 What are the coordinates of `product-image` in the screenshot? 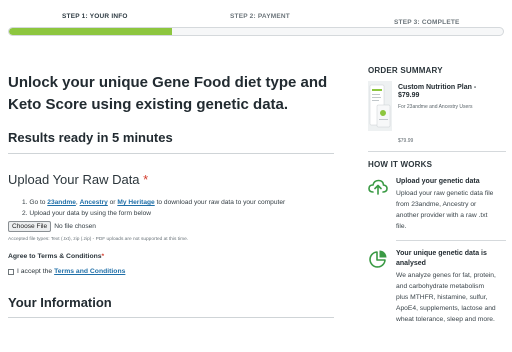 It's located at (380, 106).